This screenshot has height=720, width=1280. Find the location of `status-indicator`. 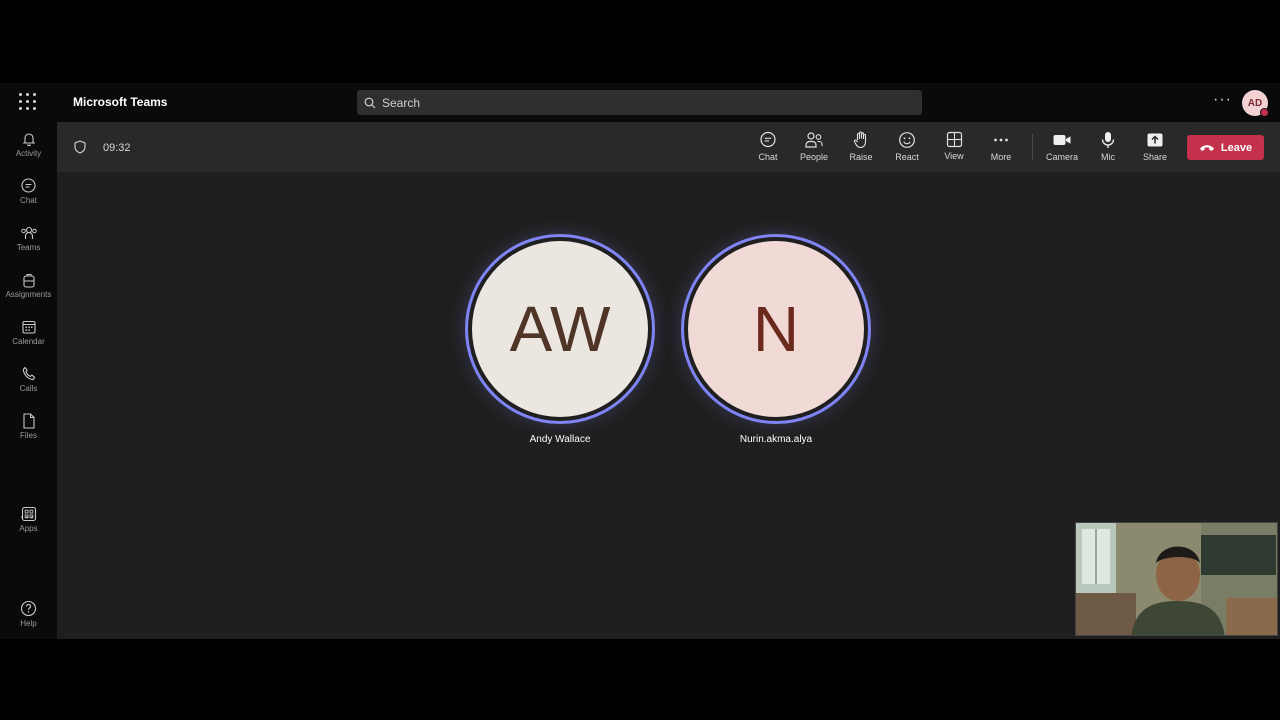

status-indicator is located at coordinates (1264, 112).